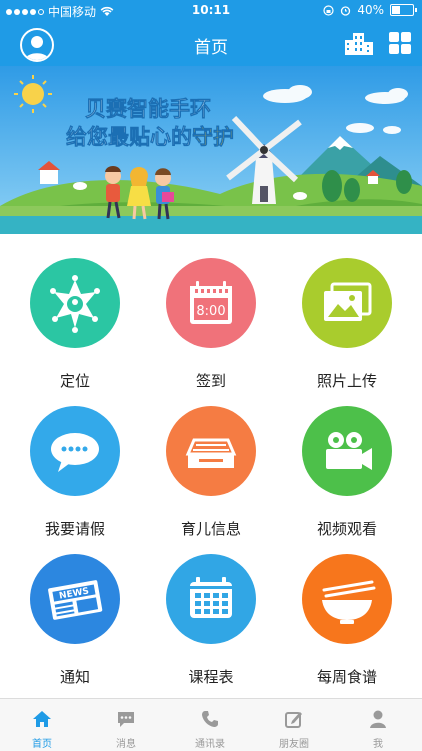 The width and height of the screenshot is (422, 751). I want to click on edit-icon, so click(293, 720).